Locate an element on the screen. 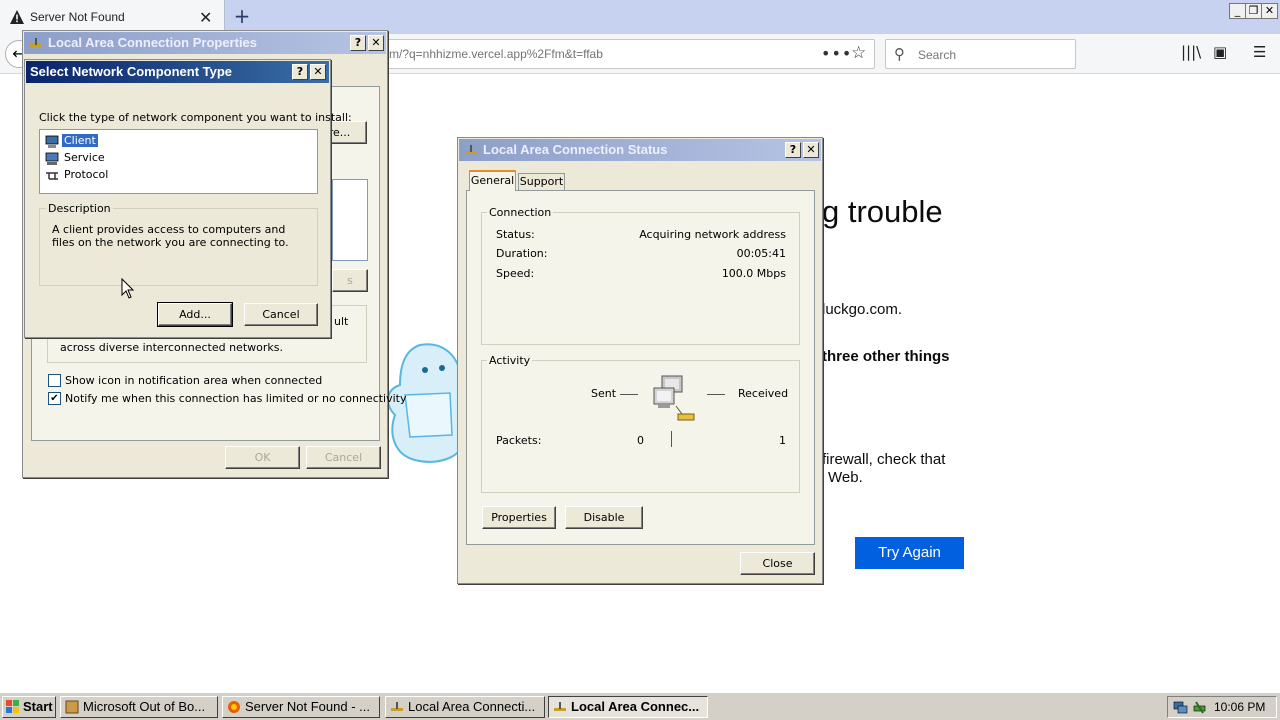 Image resolution: width=1280 pixels, height=720 pixels. status-title-bar: Local Area Connection Status ? ✕ is located at coordinates (640, 150).